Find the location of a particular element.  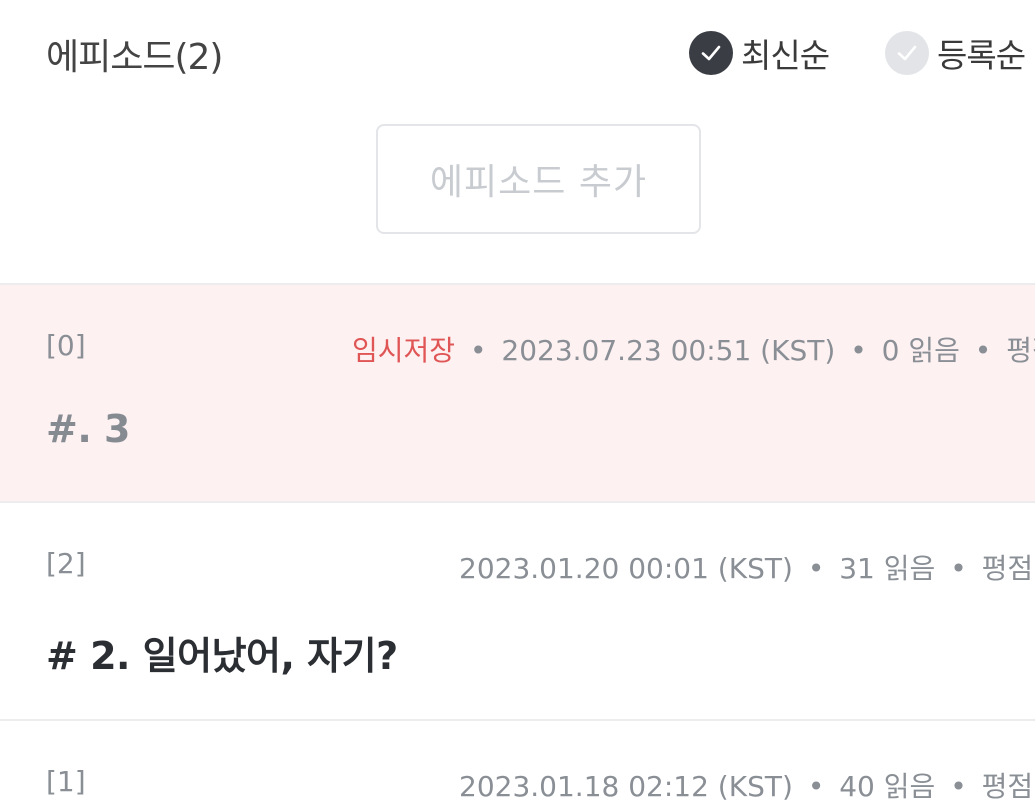

sort-latest-option: 최신순 is located at coordinates (759, 53).